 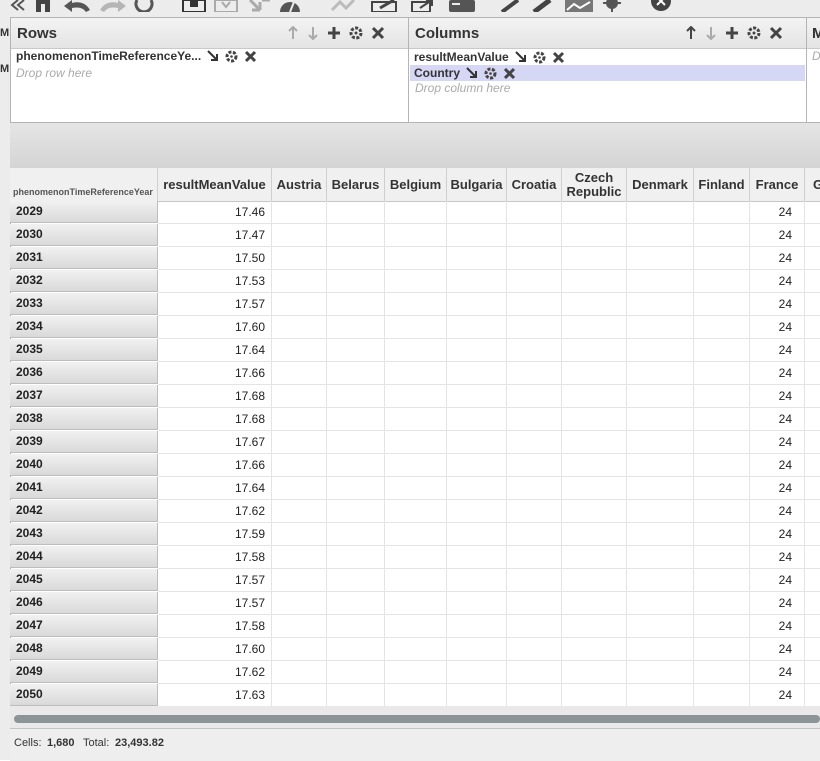 What do you see at coordinates (215, 672) in the screenshot?
I see `table-cell: 17.62` at bounding box center [215, 672].